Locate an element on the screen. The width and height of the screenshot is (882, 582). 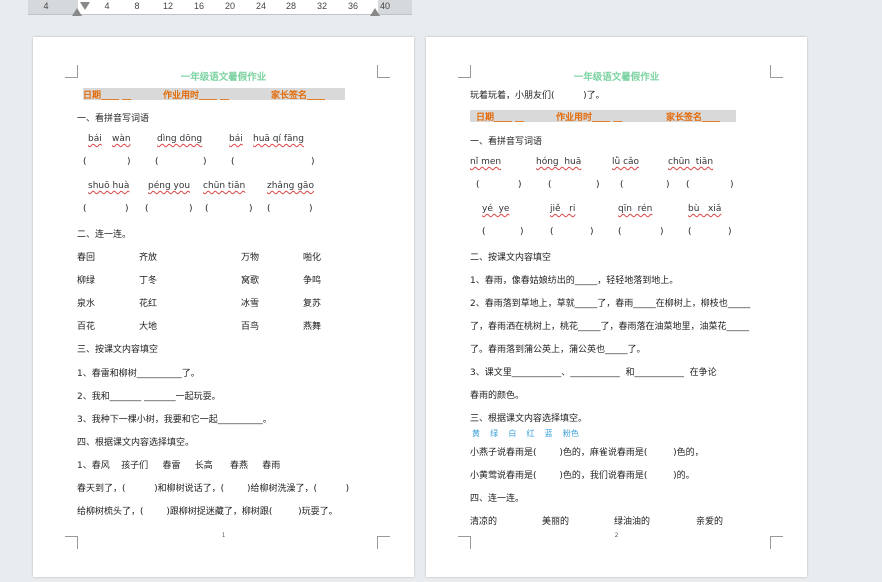
match-word: 冰雪 is located at coordinates (250, 304).